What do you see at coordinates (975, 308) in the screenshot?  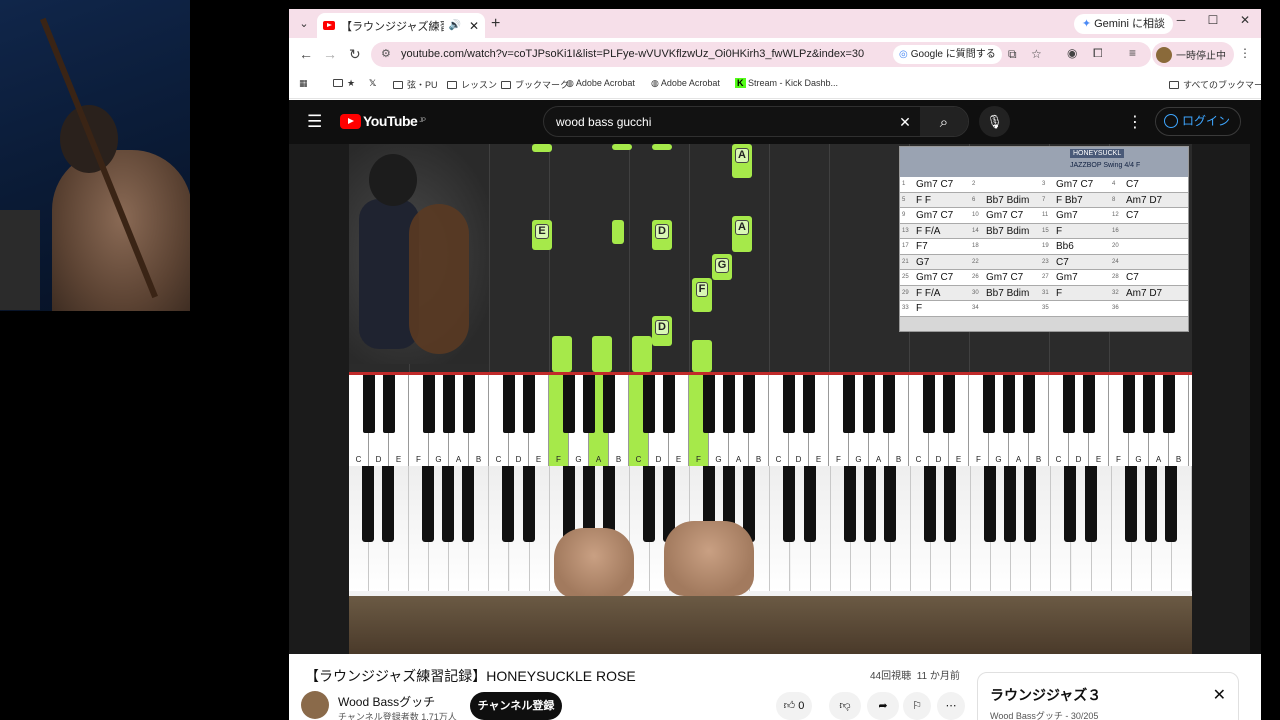 I see `bar-number: 34` at bounding box center [975, 308].